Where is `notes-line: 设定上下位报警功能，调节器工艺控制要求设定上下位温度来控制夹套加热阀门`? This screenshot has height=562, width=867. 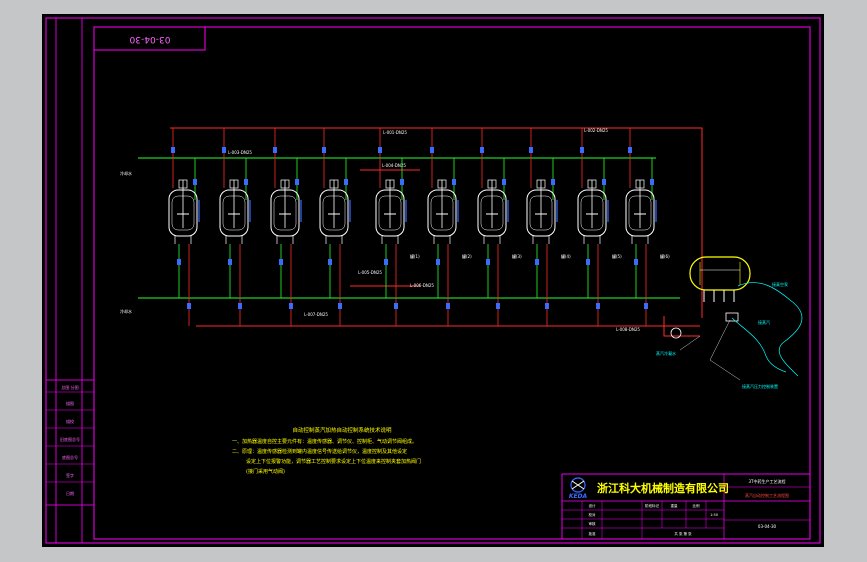
notes-line: 设定上下位报警功能，调节器工艺控制要求设定上下位温度来控制夹套加热阀门 is located at coordinates (333, 461).